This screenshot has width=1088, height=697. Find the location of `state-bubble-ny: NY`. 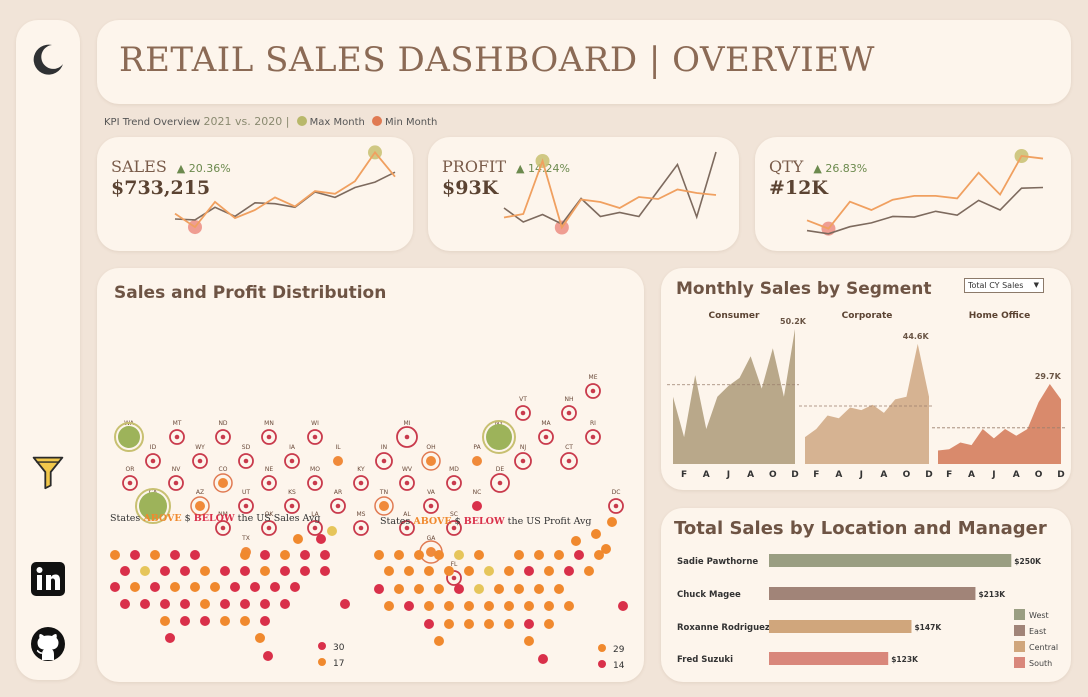

state-bubble-ny: NY is located at coordinates (499, 437).